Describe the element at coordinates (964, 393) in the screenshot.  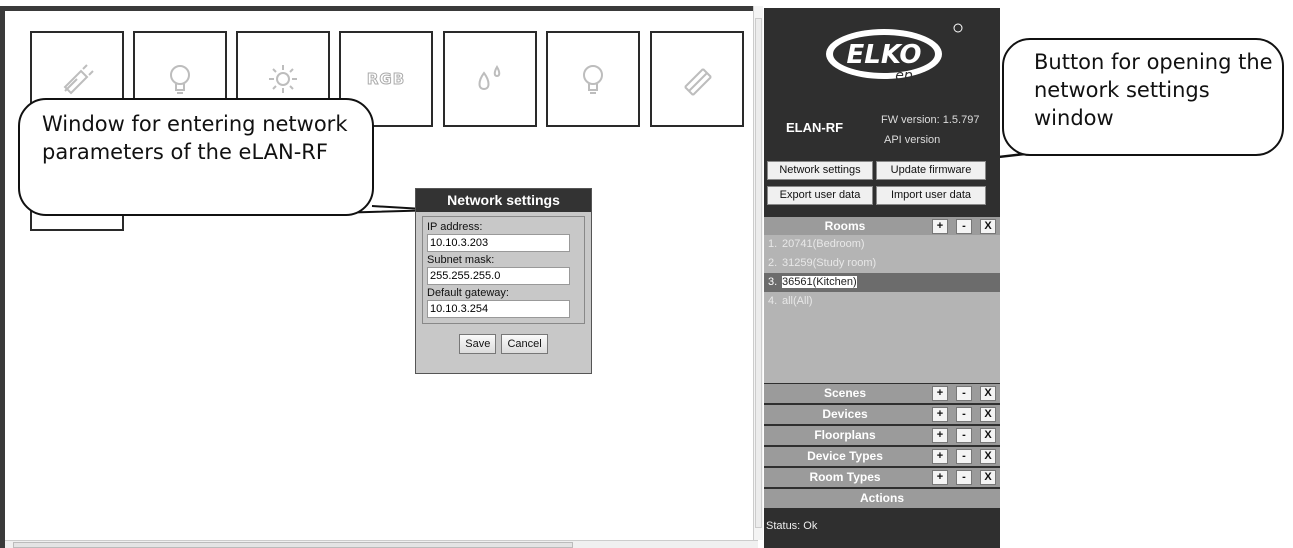
I see `scenes-remove-button: -` at that location.